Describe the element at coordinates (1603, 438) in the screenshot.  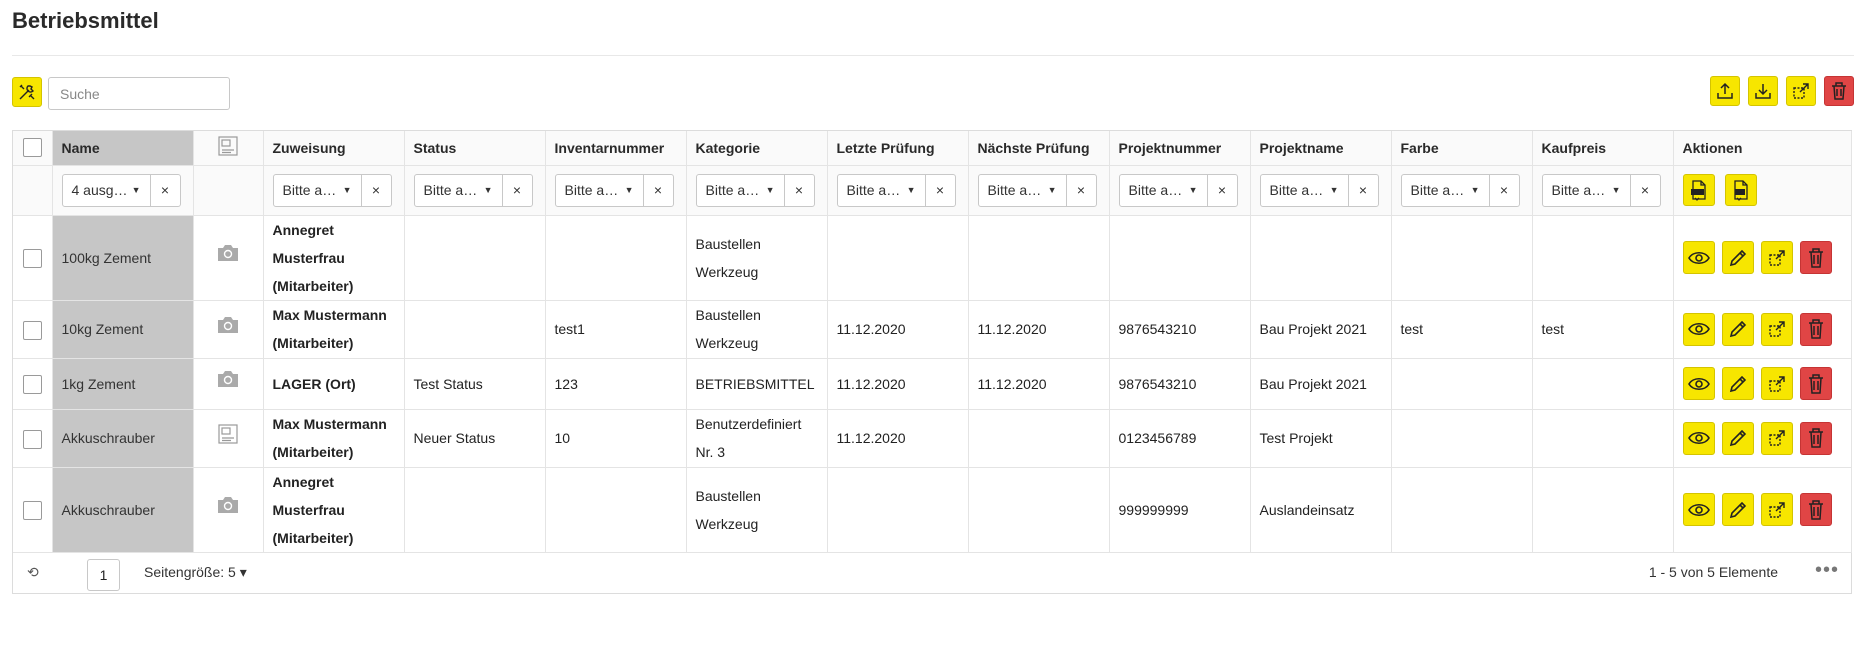
I see `cell-price` at that location.